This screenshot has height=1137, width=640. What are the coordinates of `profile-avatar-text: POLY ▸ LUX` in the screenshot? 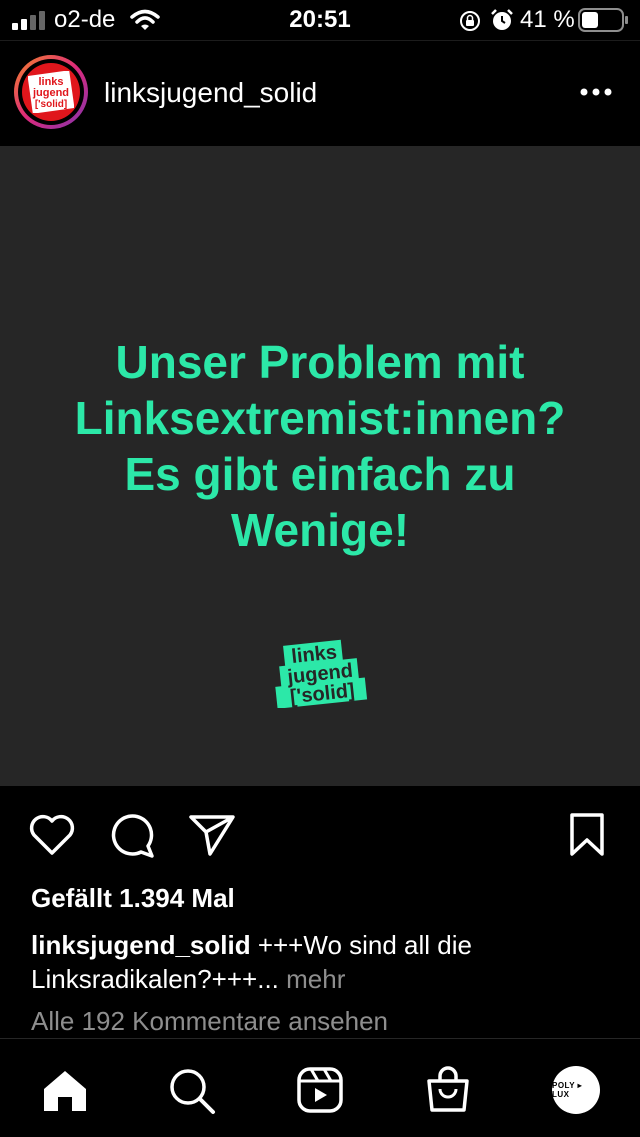 It's located at (567, 1090).